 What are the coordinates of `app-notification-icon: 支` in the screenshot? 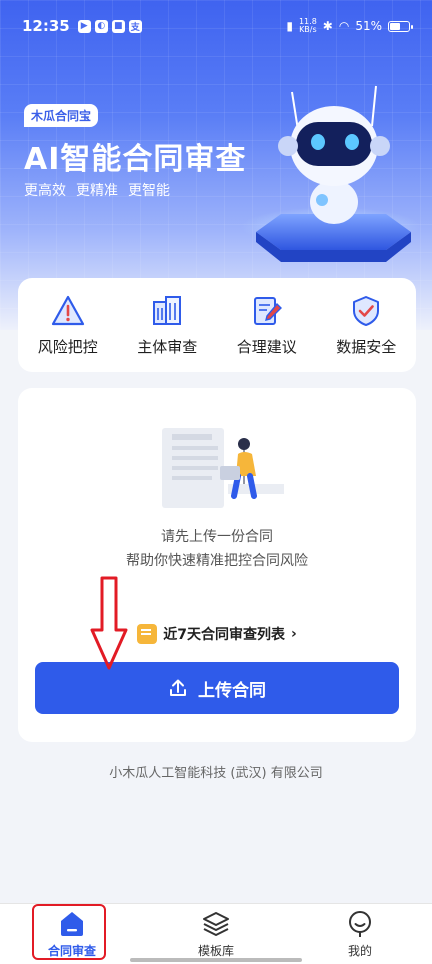 It's located at (135, 26).